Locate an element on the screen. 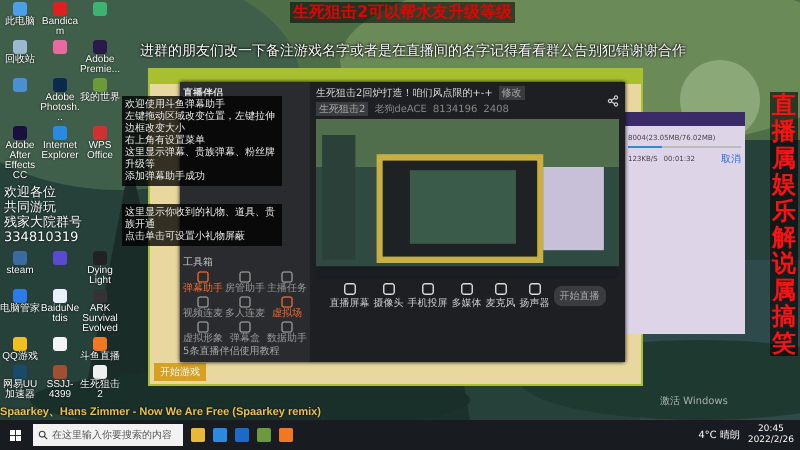 The width and height of the screenshot is (800, 450). weather-text: 4°C 晴朗 is located at coordinates (719, 435).